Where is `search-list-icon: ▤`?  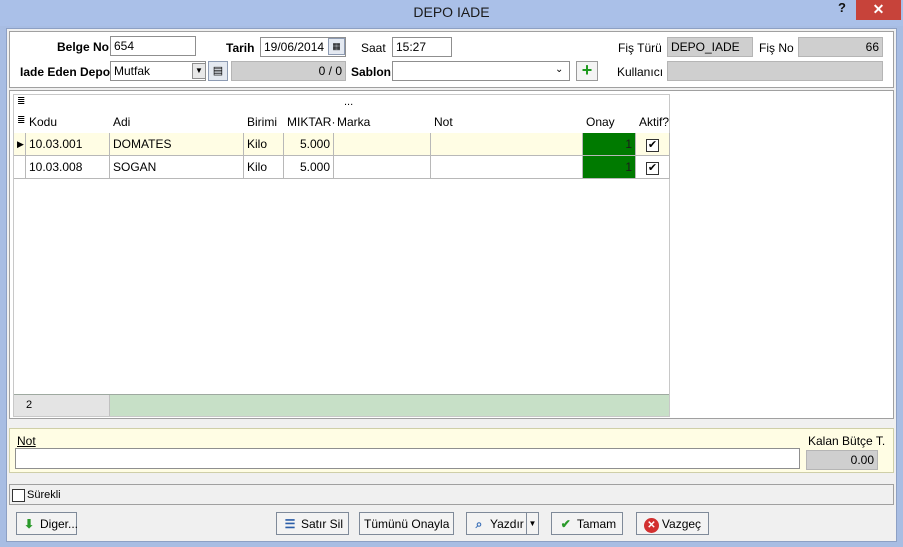
search-list-icon: ▤ is located at coordinates (218, 71).